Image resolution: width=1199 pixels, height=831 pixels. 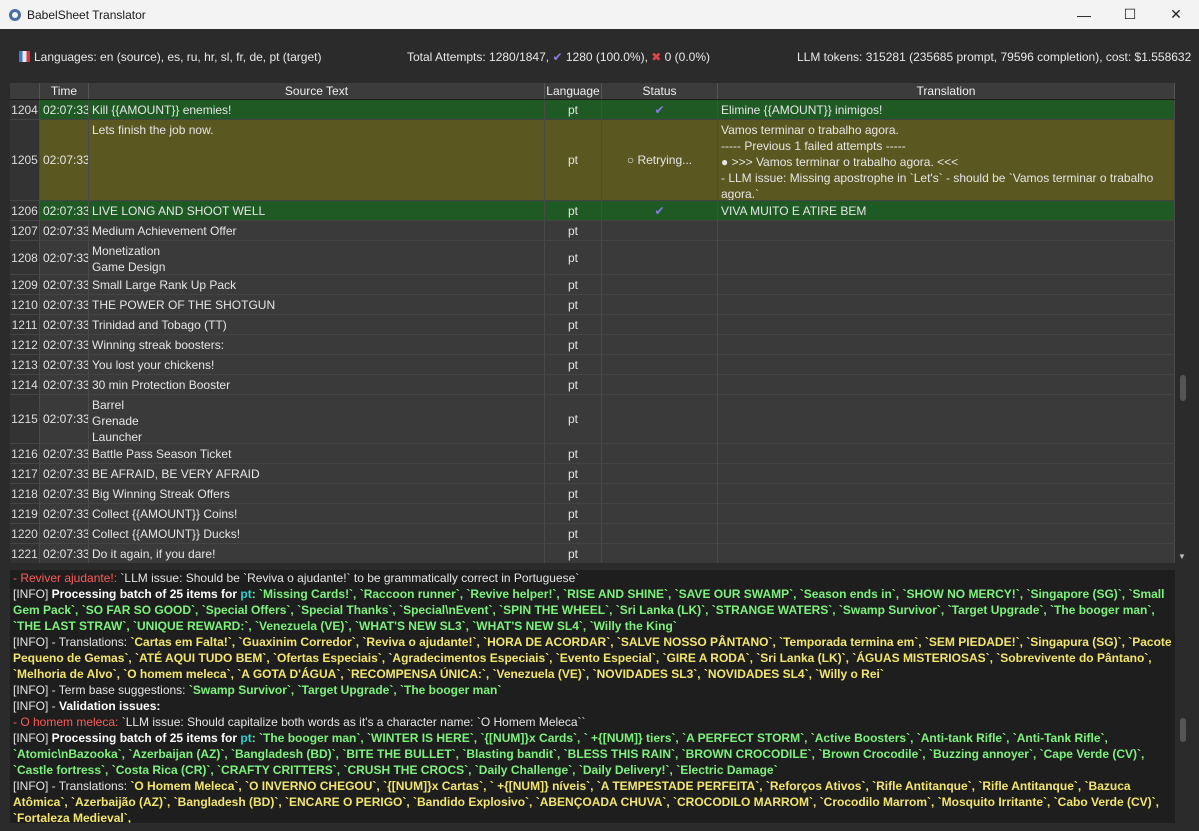 I want to click on row-index: 1210, so click(x=25, y=304).